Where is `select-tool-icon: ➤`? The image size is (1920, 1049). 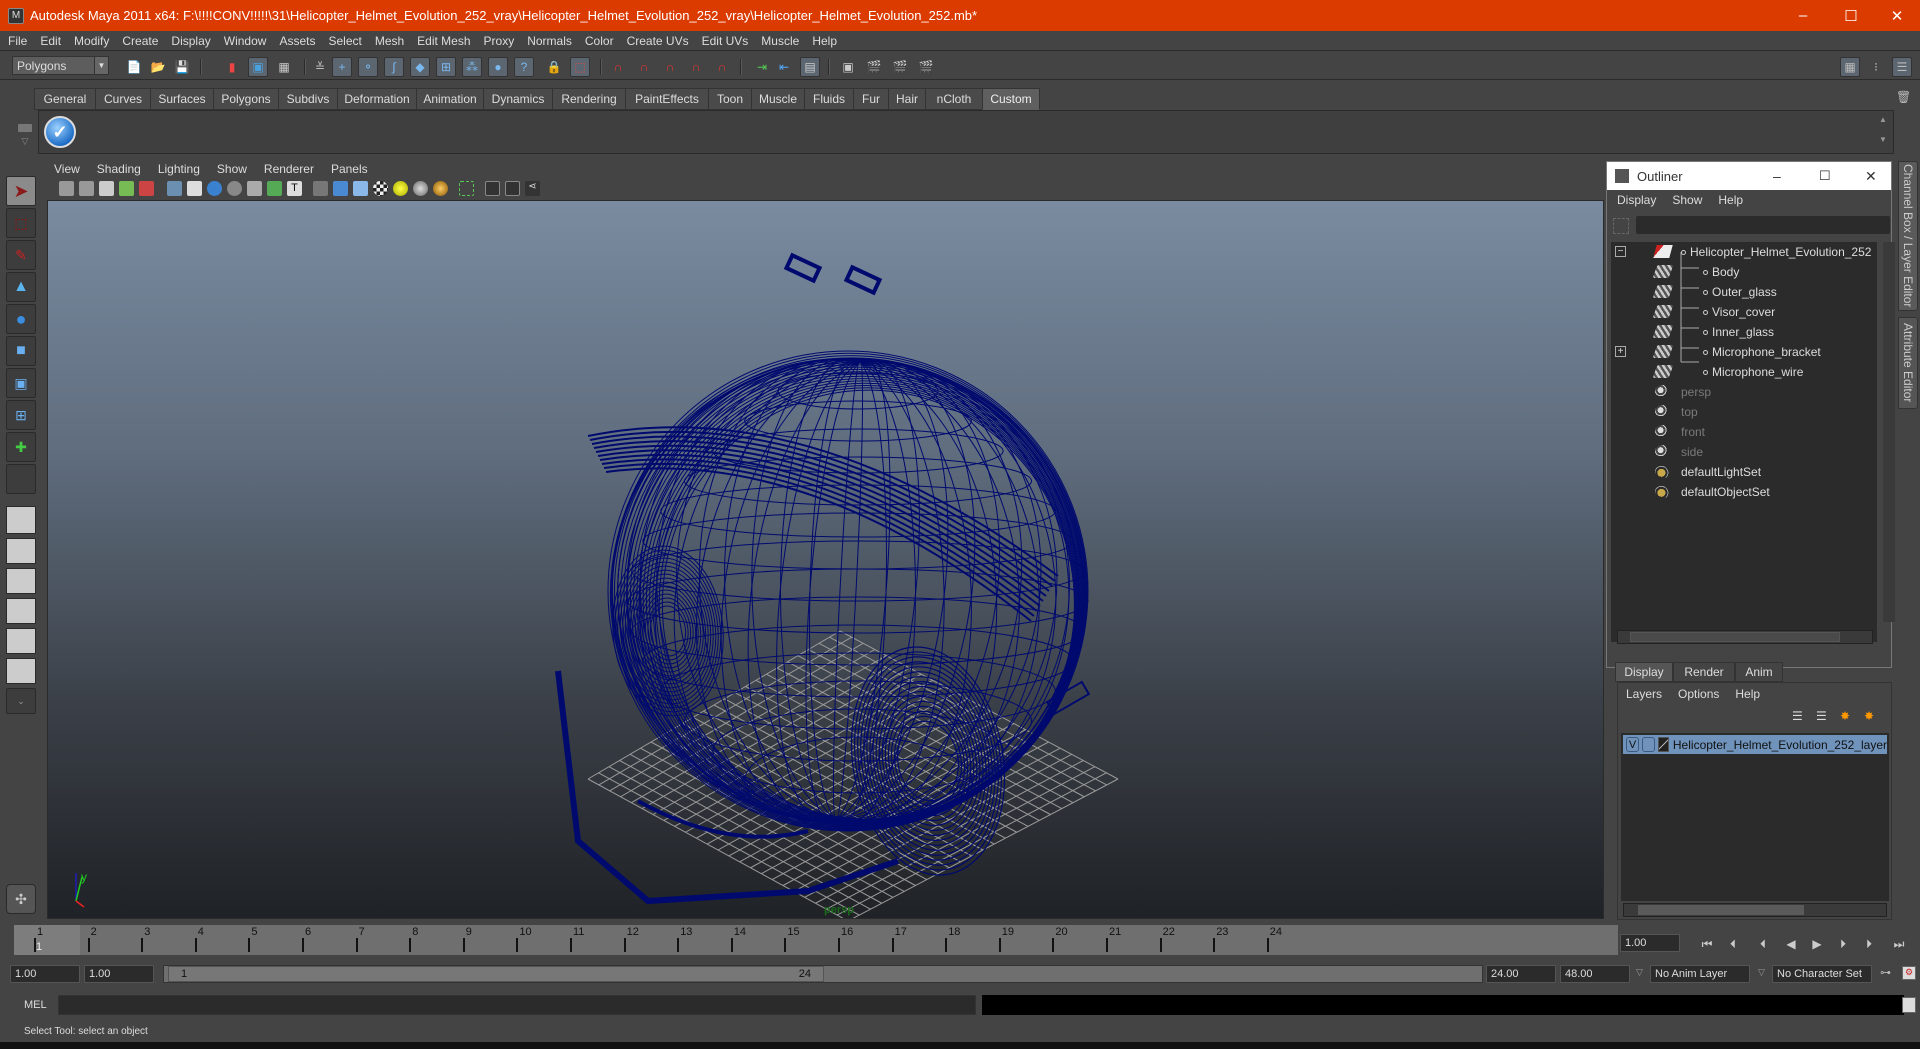 select-tool-icon: ➤ is located at coordinates (21, 191).